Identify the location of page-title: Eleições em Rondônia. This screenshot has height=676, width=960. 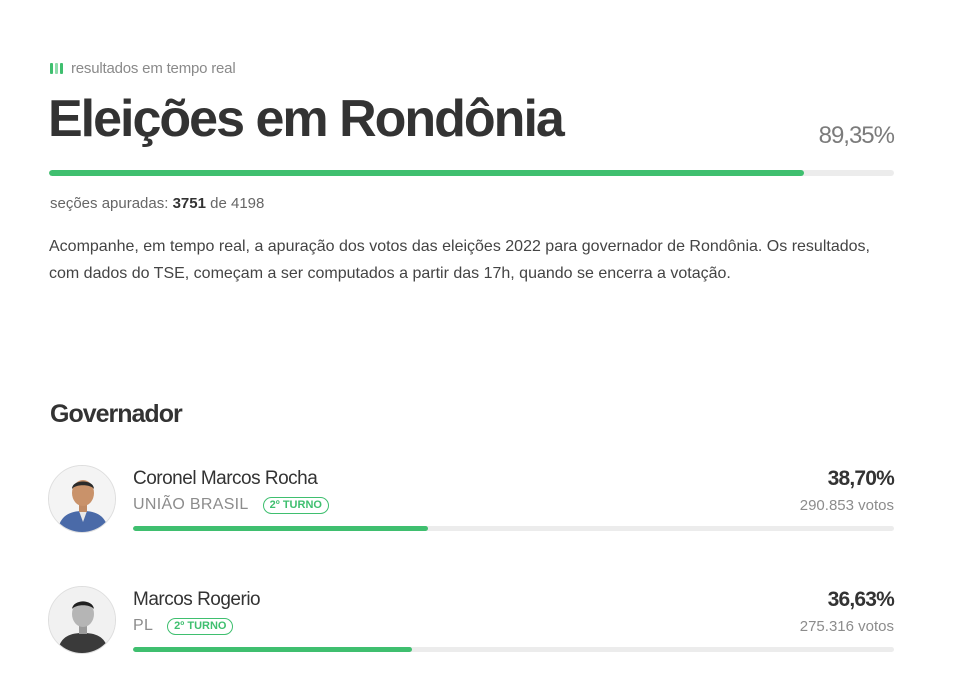
(306, 119).